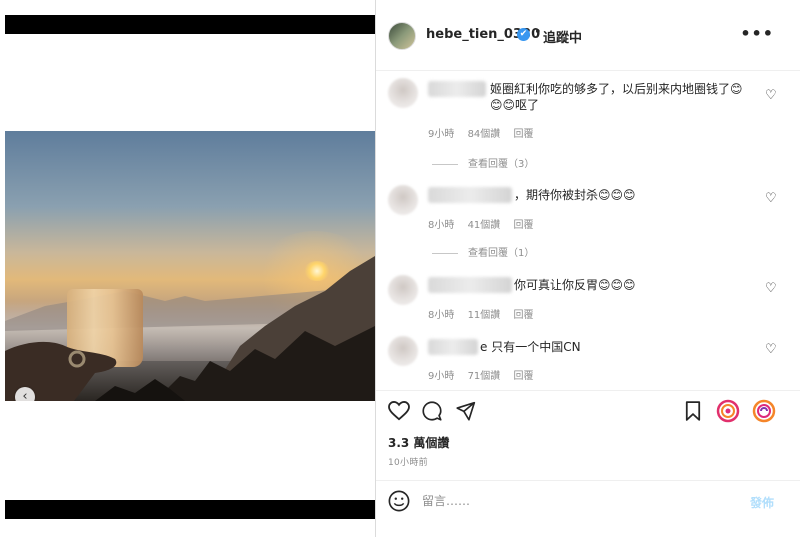 The height and width of the screenshot is (538, 800). I want to click on view-replies-button: 查看回覆（1）, so click(483, 251).